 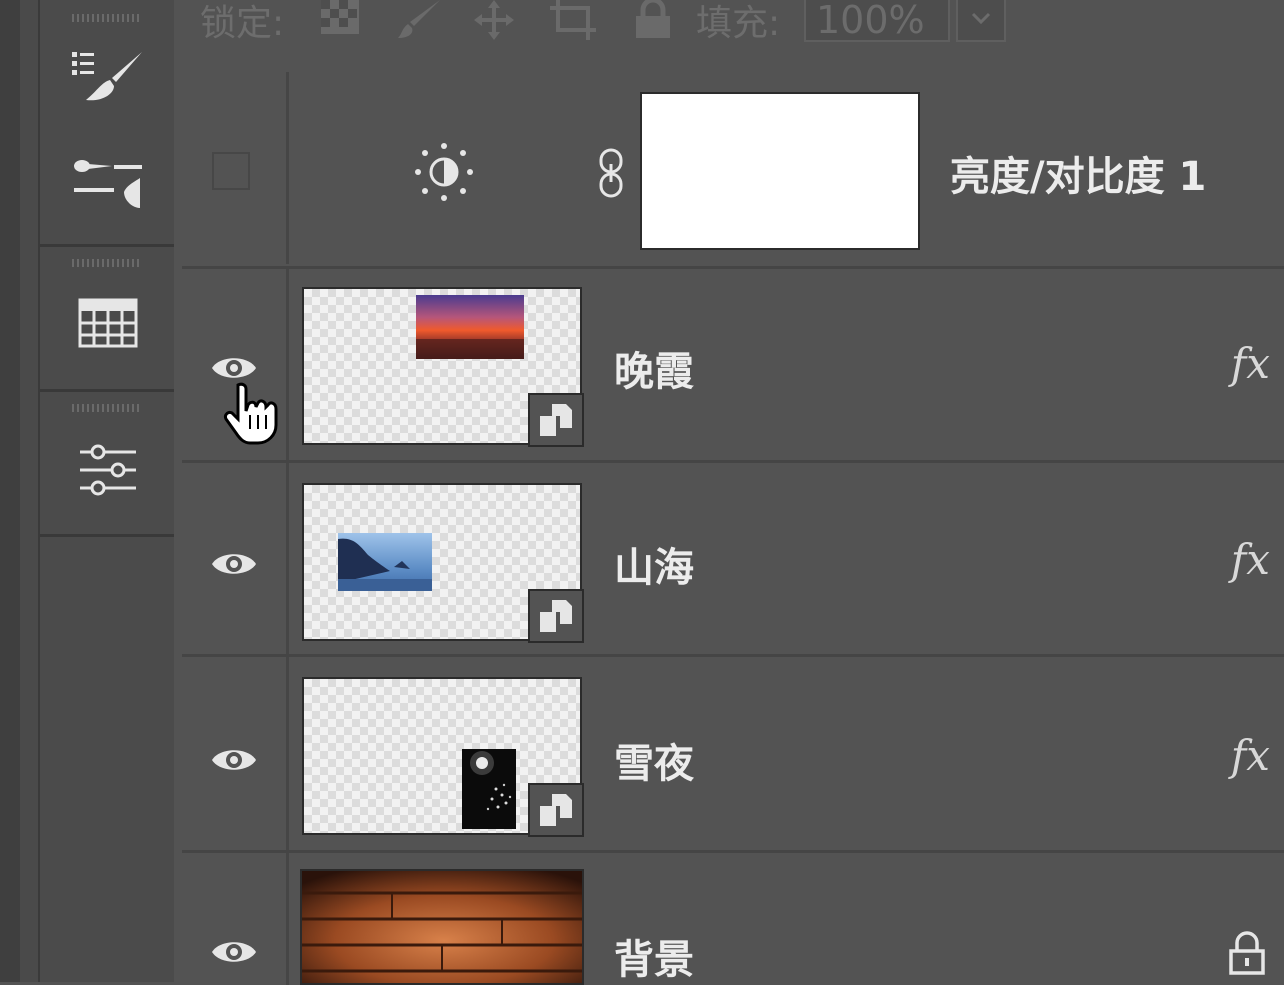 I want to click on tool-group-swatches, so click(x=107, y=319).